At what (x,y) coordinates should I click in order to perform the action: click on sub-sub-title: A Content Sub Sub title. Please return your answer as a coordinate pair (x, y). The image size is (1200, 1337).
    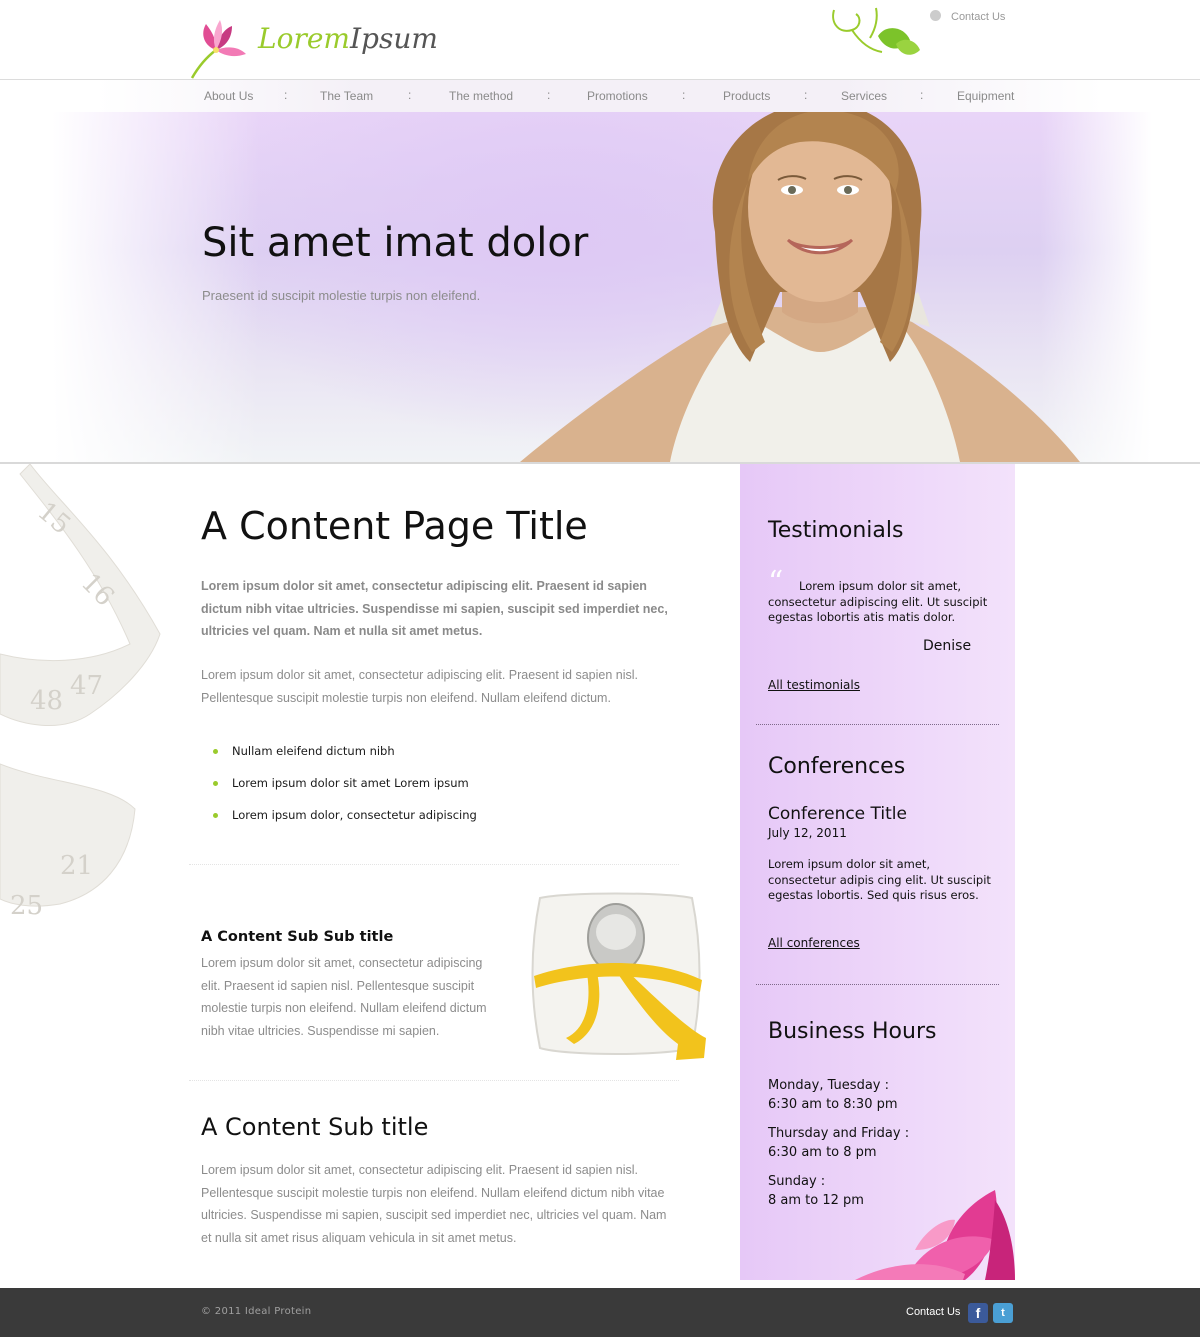
    Looking at the image, I should click on (297, 937).